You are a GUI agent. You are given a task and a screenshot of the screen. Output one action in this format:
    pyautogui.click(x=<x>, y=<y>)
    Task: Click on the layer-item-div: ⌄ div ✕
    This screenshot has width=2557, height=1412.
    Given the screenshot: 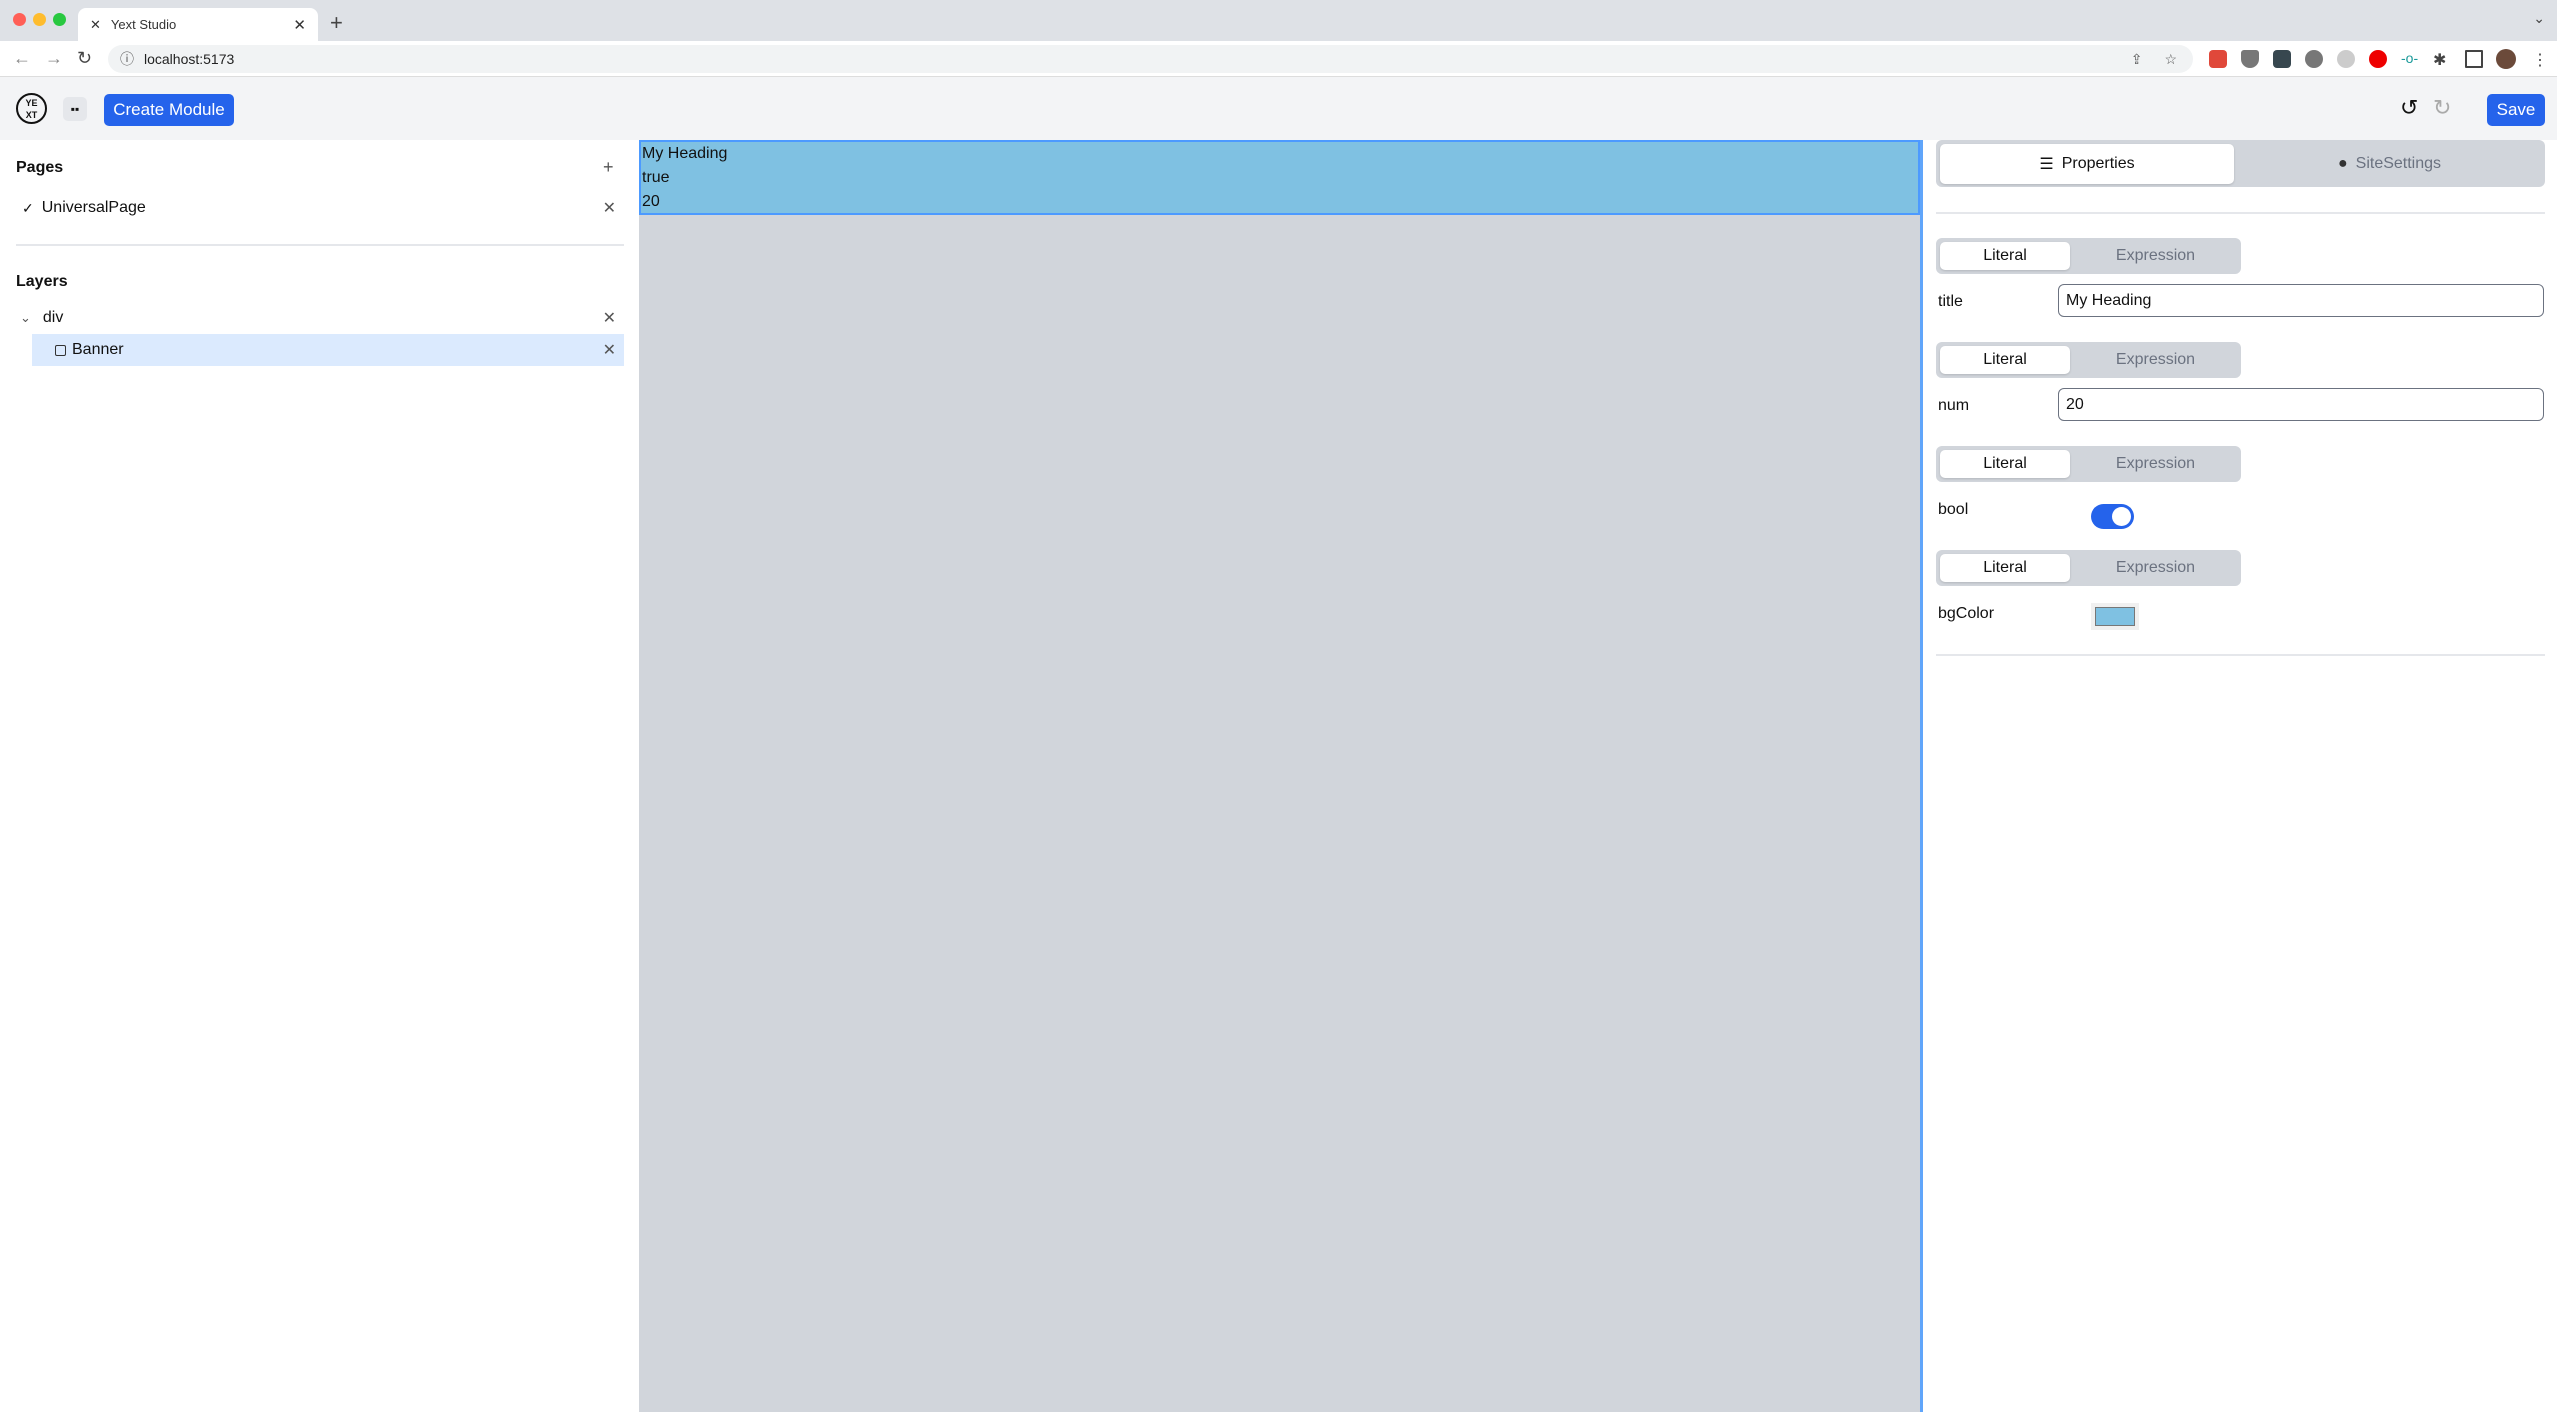 What is the action you would take?
    pyautogui.click(x=320, y=318)
    